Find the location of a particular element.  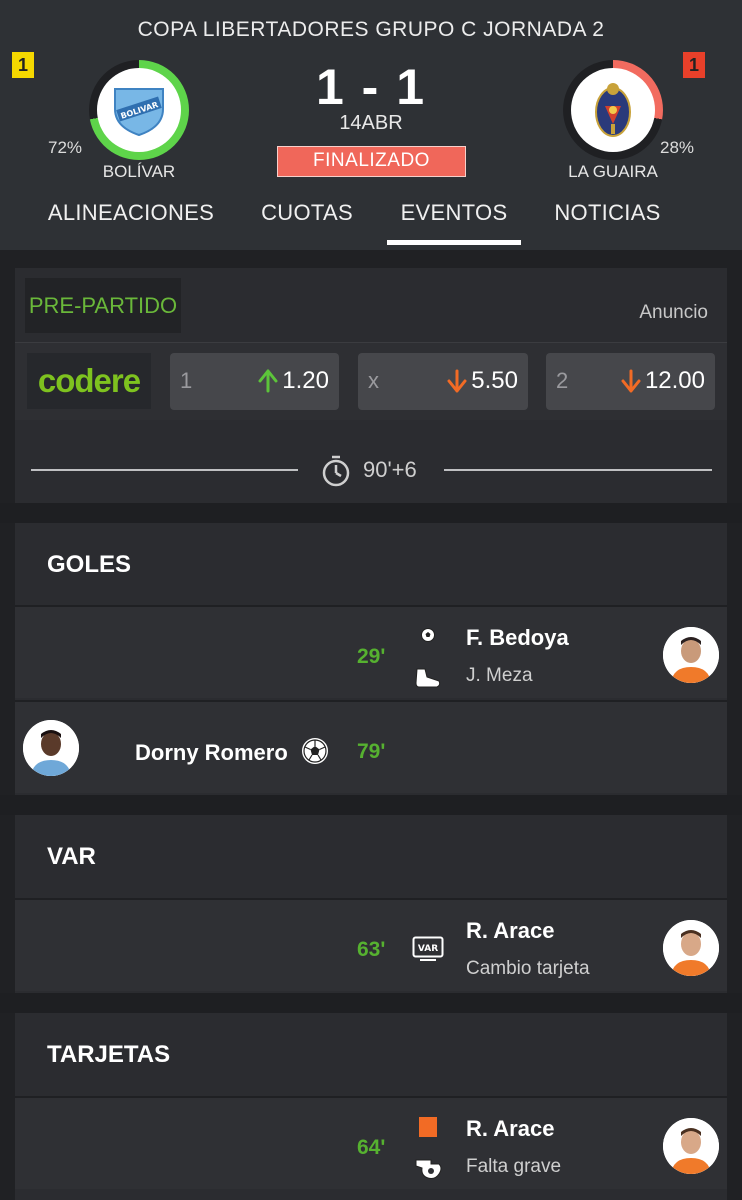

event-minute: 29' is located at coordinates (371, 656).